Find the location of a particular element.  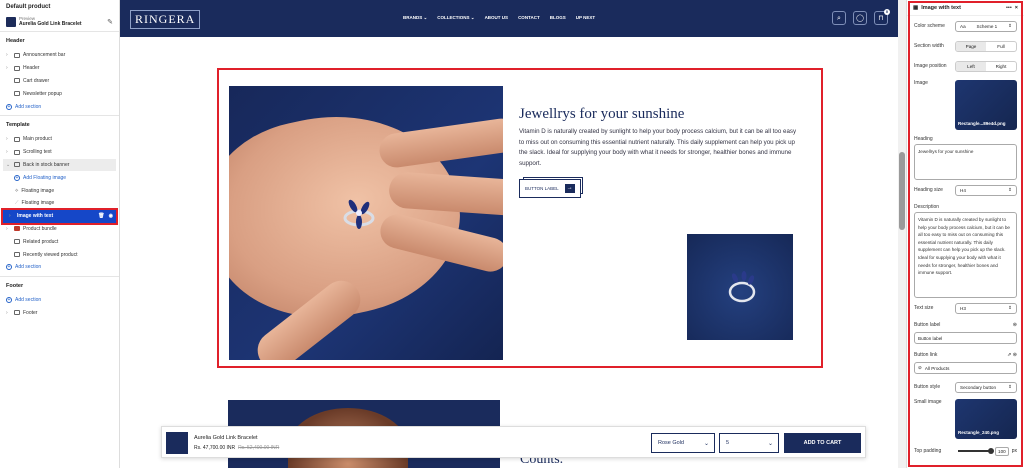

width-option-page: Page is located at coordinates (971, 46).